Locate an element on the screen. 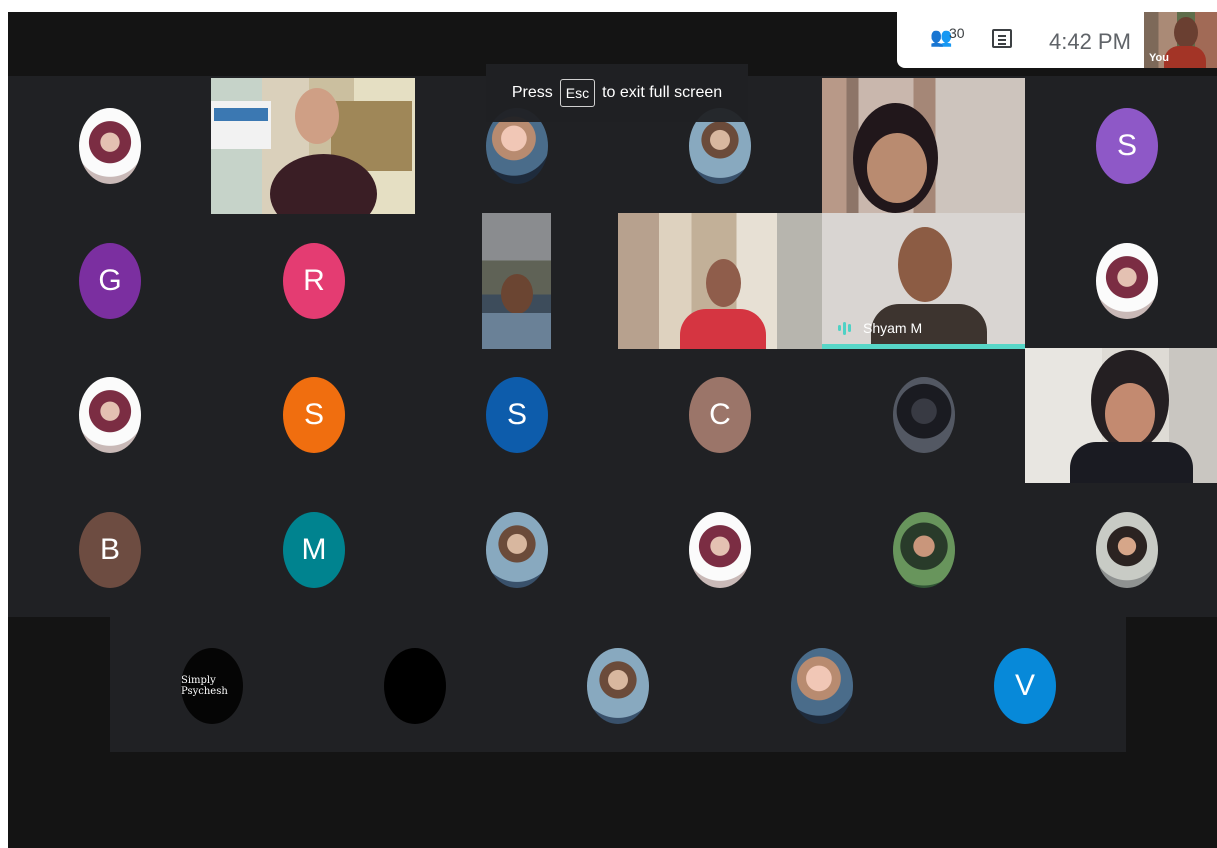 The width and height of the screenshot is (1217, 848). meeting-status-panel: 👥 30 4:42 PM is located at coordinates (1020, 40).